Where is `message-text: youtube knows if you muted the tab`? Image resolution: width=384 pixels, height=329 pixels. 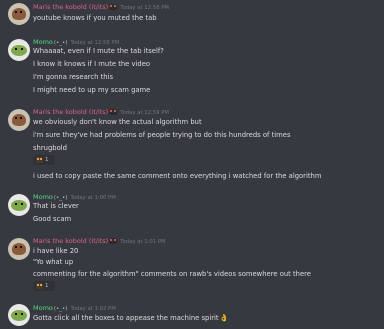 message-text: youtube knows if you muted the tab is located at coordinates (95, 18).